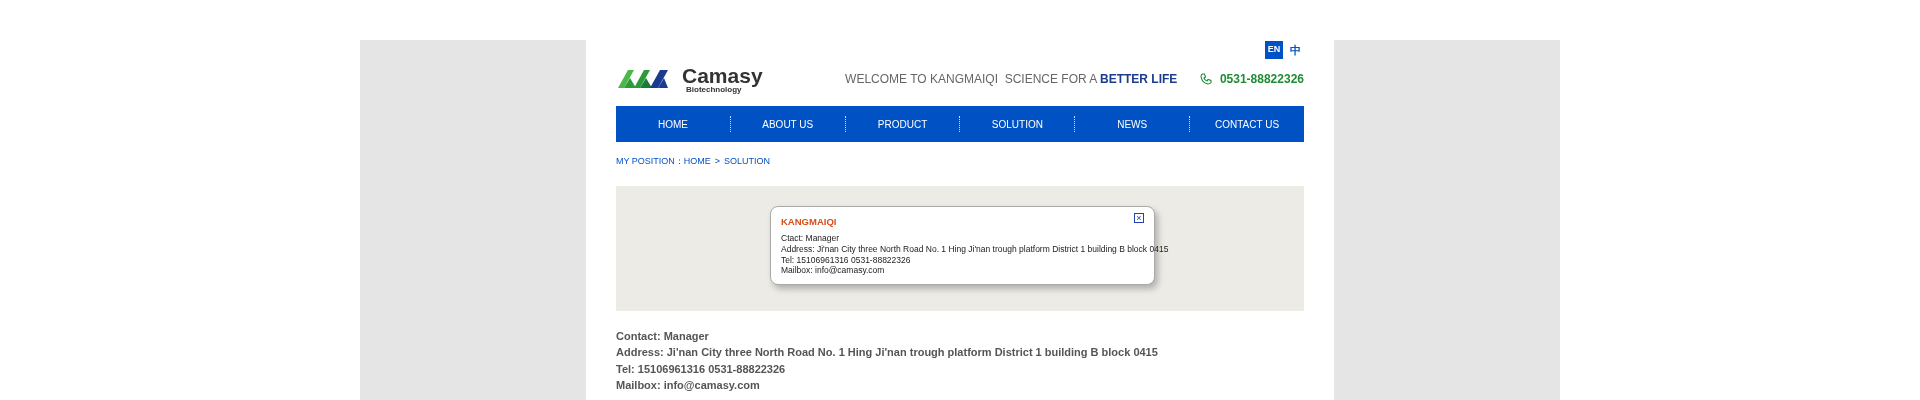  I want to click on slogan-text: WELCOME TO KANGMAIQI SCIENCE FOR A BETTER LIFE, so click(1011, 79).